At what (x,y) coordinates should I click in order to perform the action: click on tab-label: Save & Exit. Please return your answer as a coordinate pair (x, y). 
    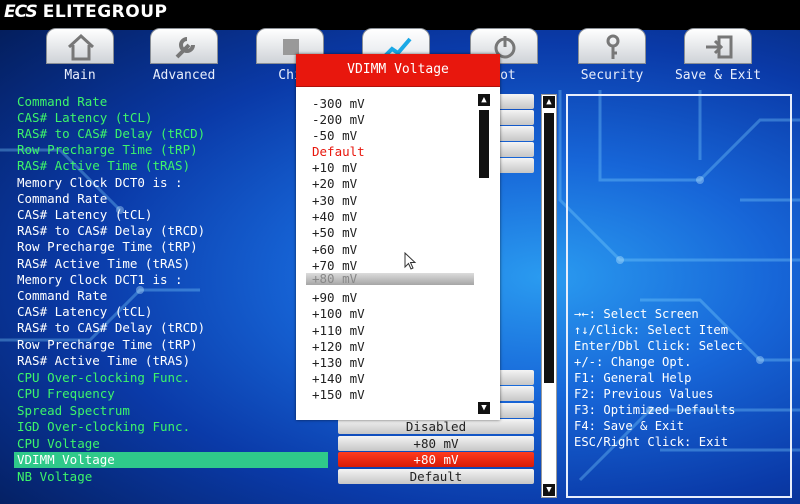
    Looking at the image, I should click on (718, 75).